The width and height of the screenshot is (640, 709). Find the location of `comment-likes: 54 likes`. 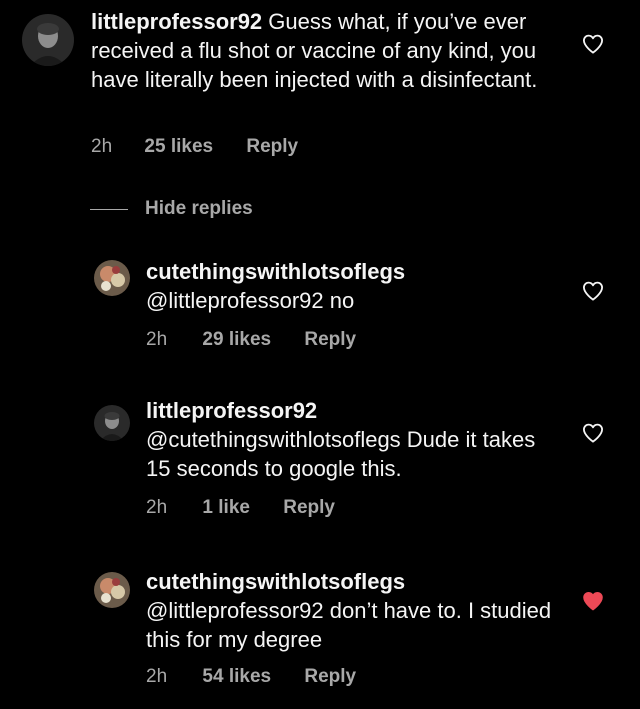

comment-likes: 54 likes is located at coordinates (236, 677).